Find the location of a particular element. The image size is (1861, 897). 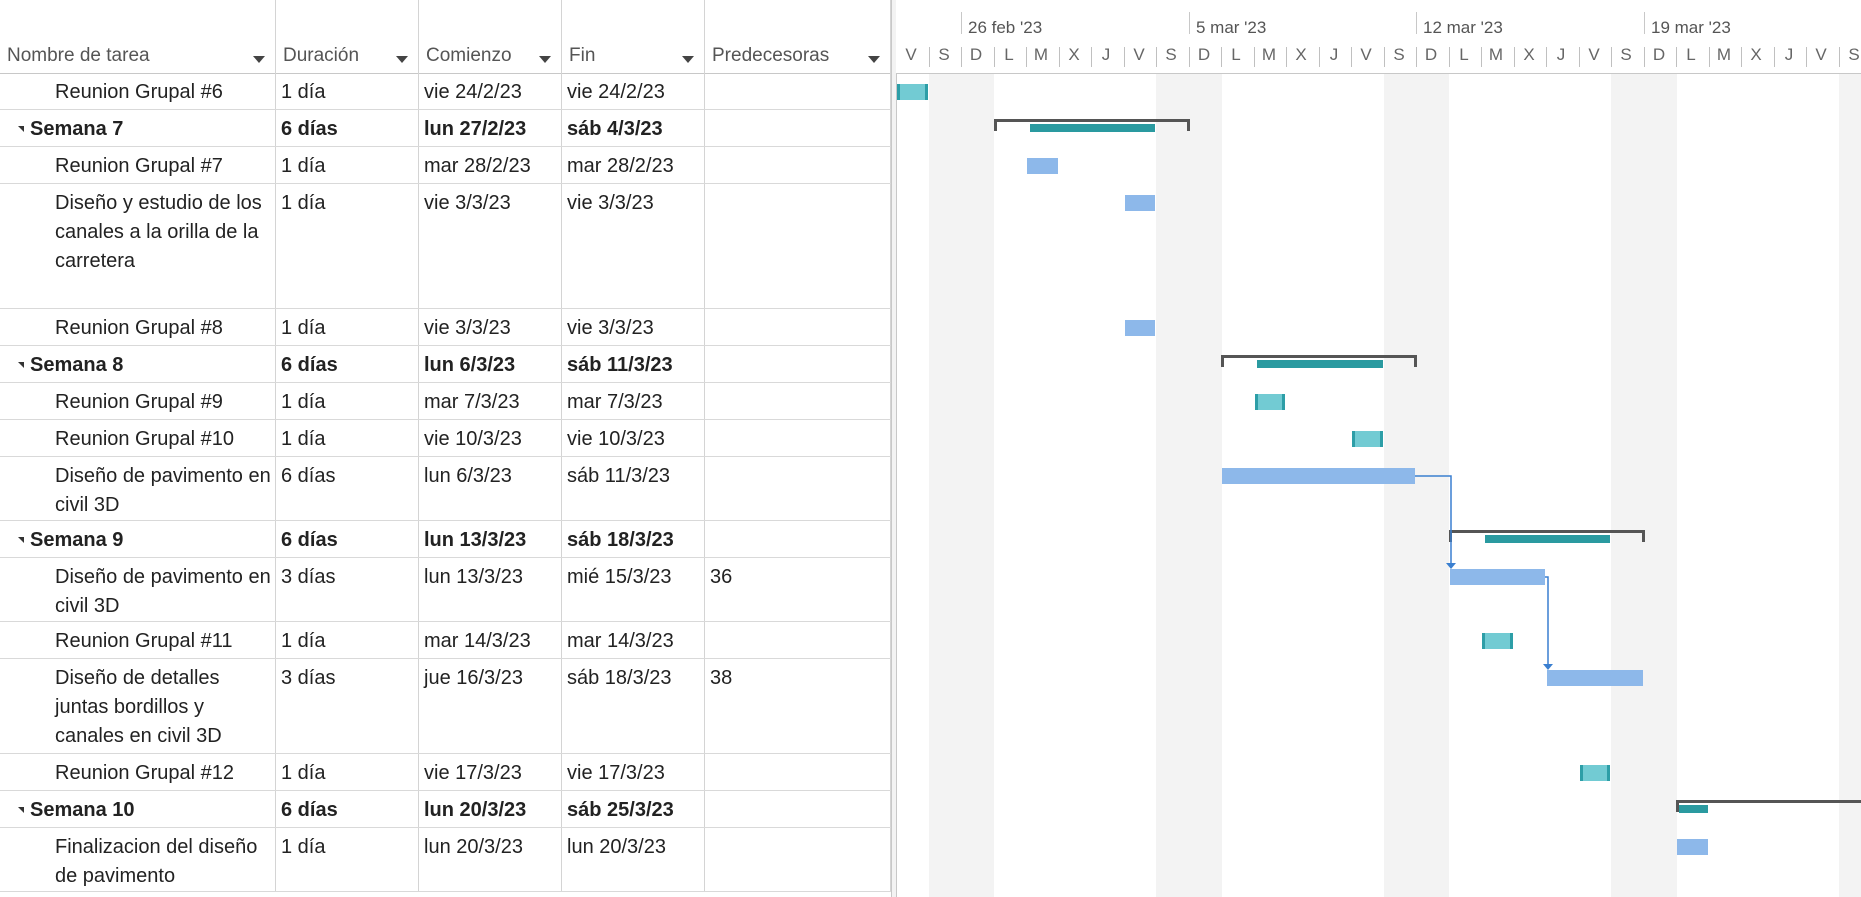

cell-name: Reunion Grupal #12 is located at coordinates (138, 772).